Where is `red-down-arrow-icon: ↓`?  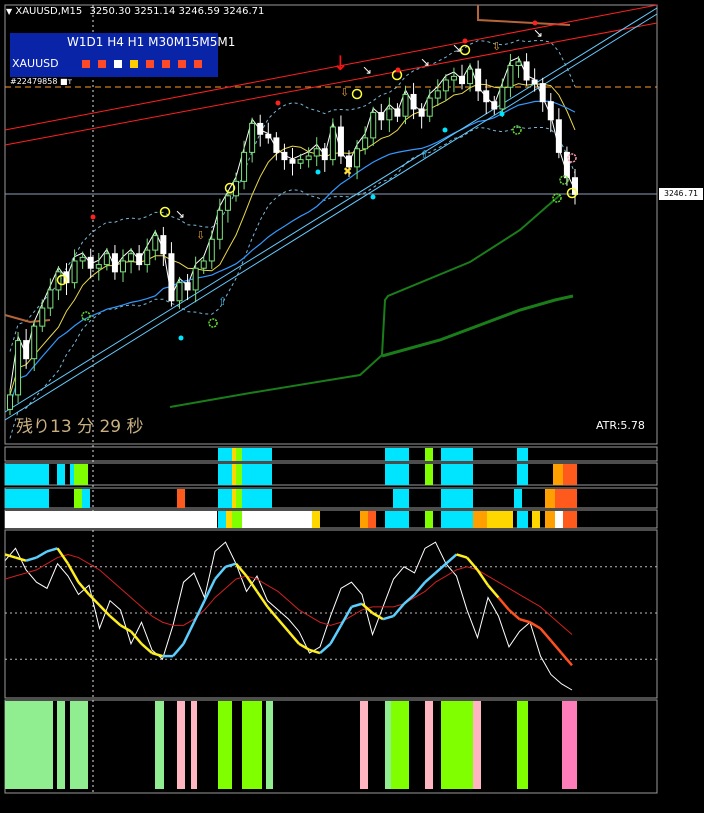 red-down-arrow-icon: ↓ is located at coordinates (340, 63).